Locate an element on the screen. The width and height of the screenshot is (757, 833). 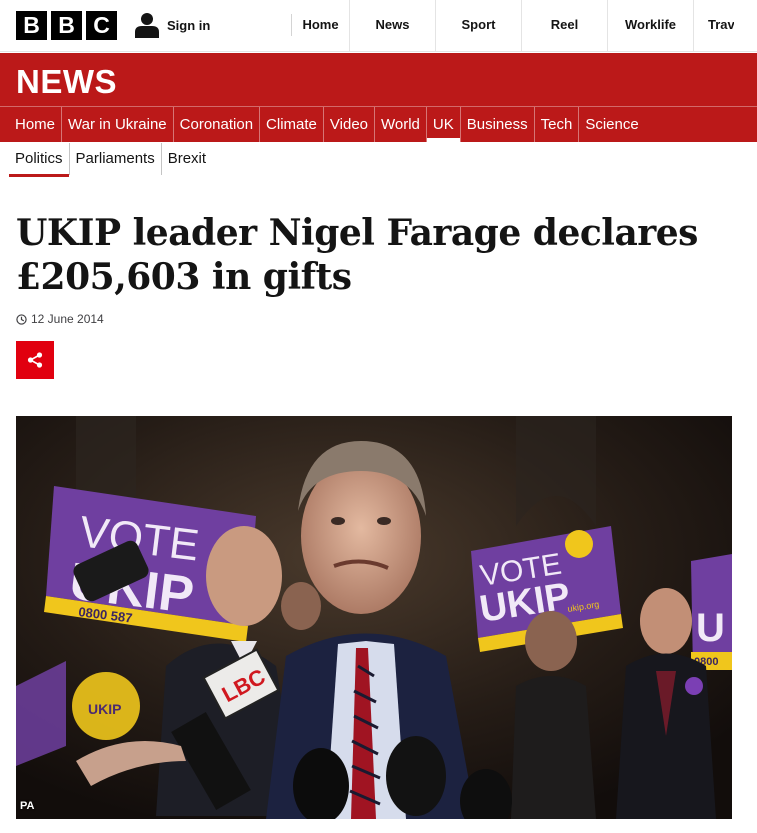
top-nav-sport: Sport is located at coordinates (479, 26).